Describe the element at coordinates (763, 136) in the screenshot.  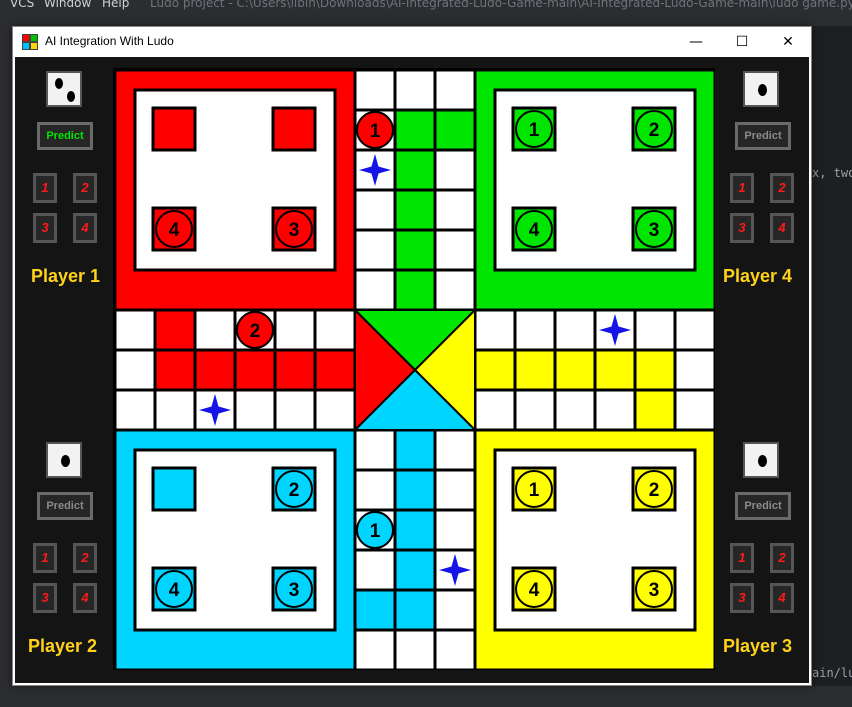
I see `p4-predict-button: Predict` at that location.